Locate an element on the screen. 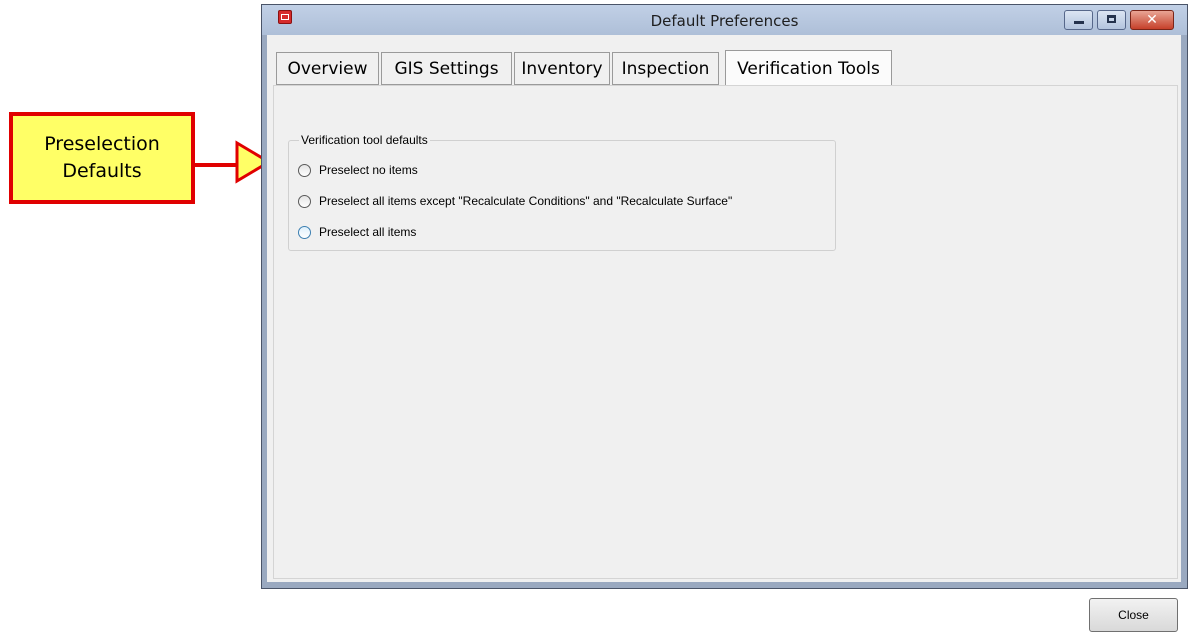 This screenshot has height=632, width=1188. callout-line-2: Defaults is located at coordinates (102, 171).